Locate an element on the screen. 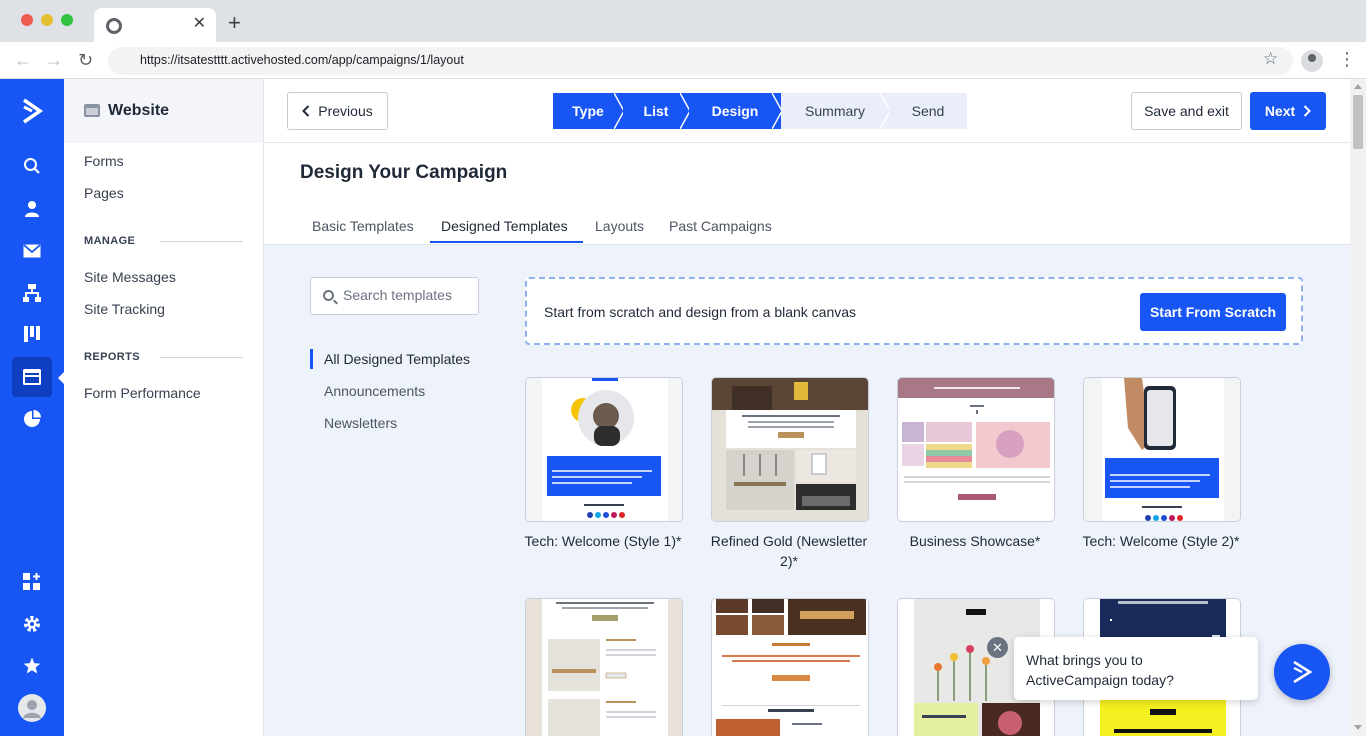 The image size is (1366, 736). template-card-refined-gold is located at coordinates (790, 449).